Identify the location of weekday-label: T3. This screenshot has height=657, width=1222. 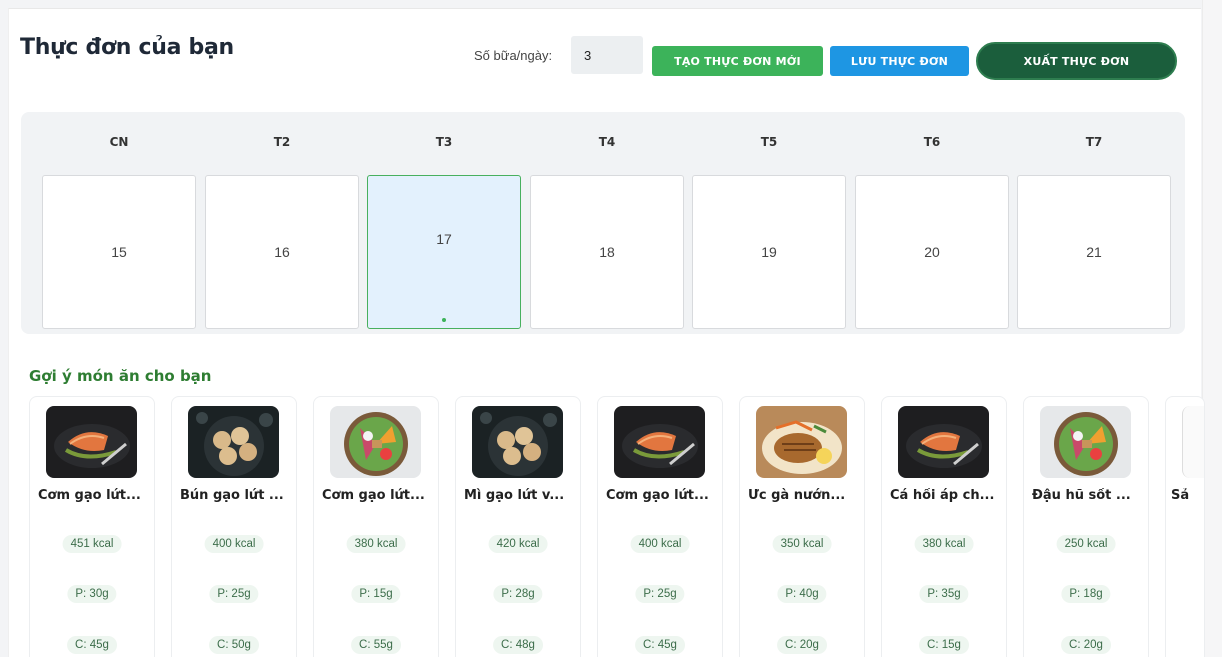
(444, 142).